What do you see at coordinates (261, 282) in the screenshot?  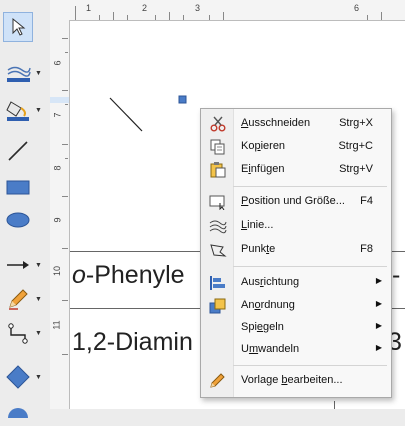 I see `mnemonic-letter: r` at bounding box center [261, 282].